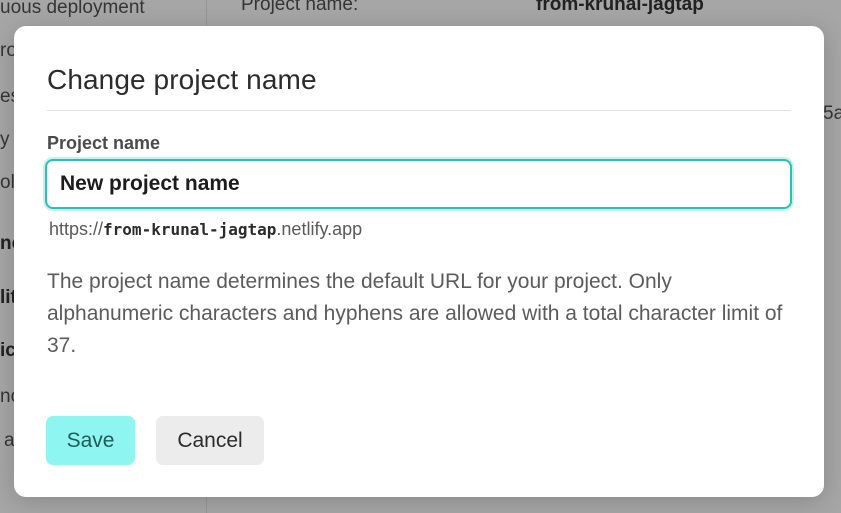 This screenshot has height=513, width=841. What do you see at coordinates (210, 440) in the screenshot?
I see `cancel-button: Cancel` at bounding box center [210, 440].